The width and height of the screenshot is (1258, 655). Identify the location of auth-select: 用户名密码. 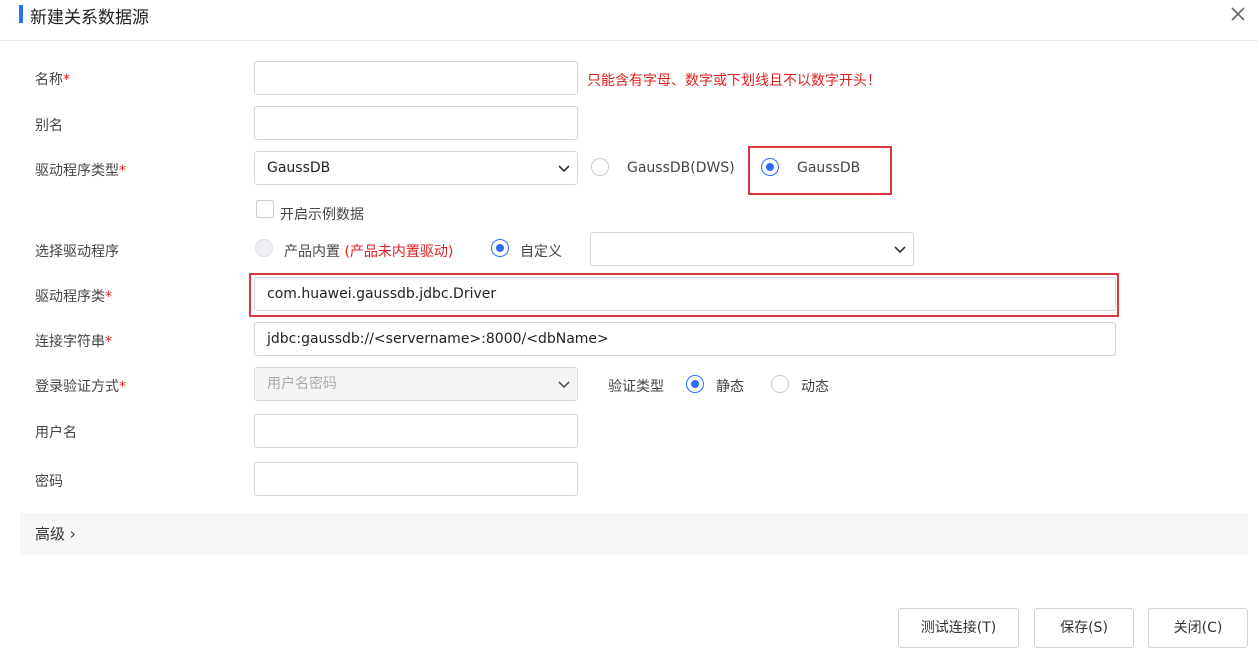
(416, 384).